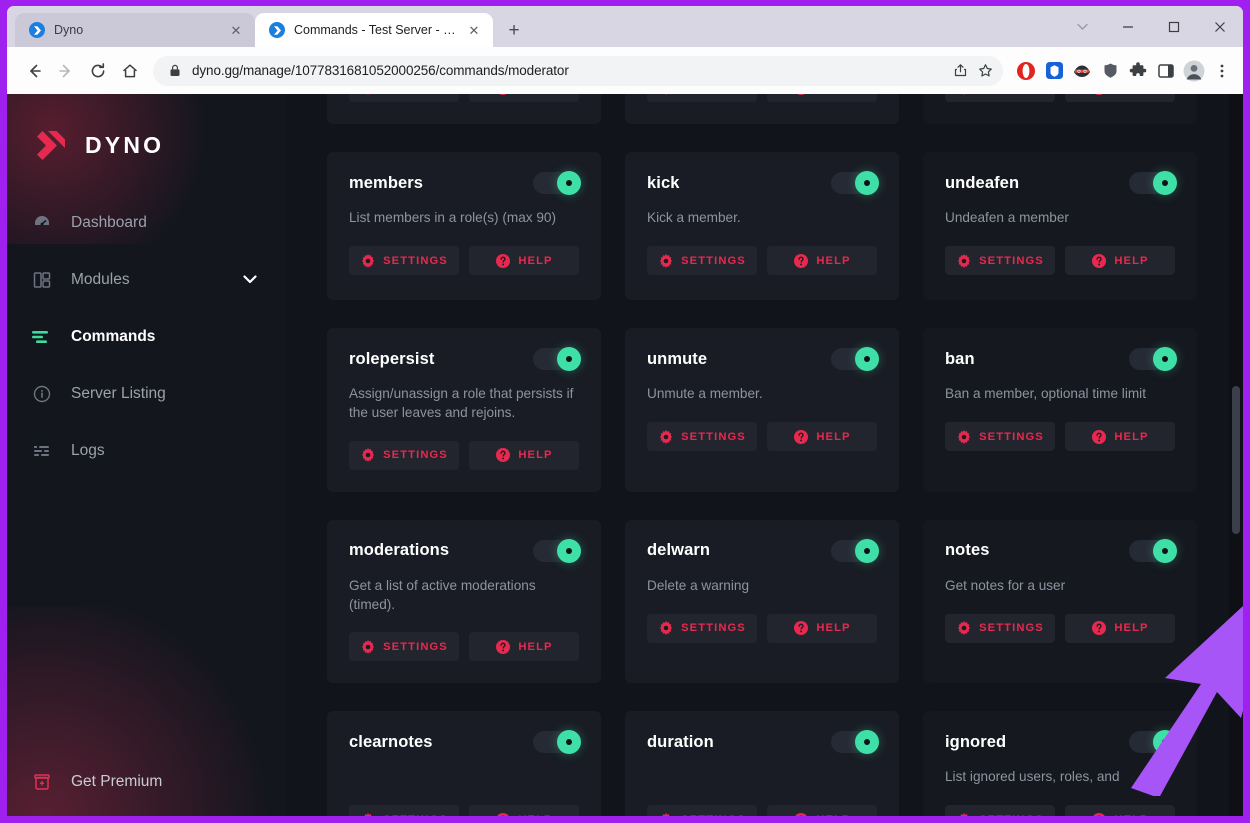 This screenshot has height=823, width=1250. What do you see at coordinates (1220, 26) in the screenshot?
I see `close-button` at bounding box center [1220, 26].